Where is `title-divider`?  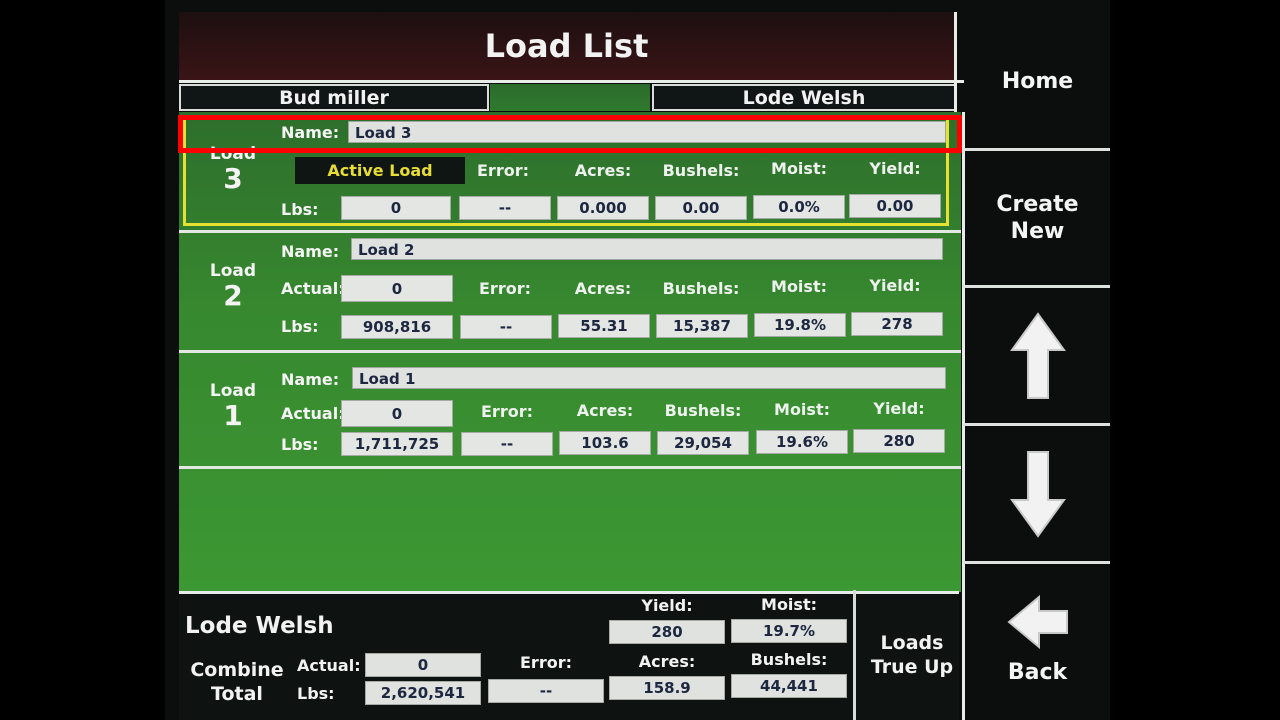
title-divider is located at coordinates (571, 81).